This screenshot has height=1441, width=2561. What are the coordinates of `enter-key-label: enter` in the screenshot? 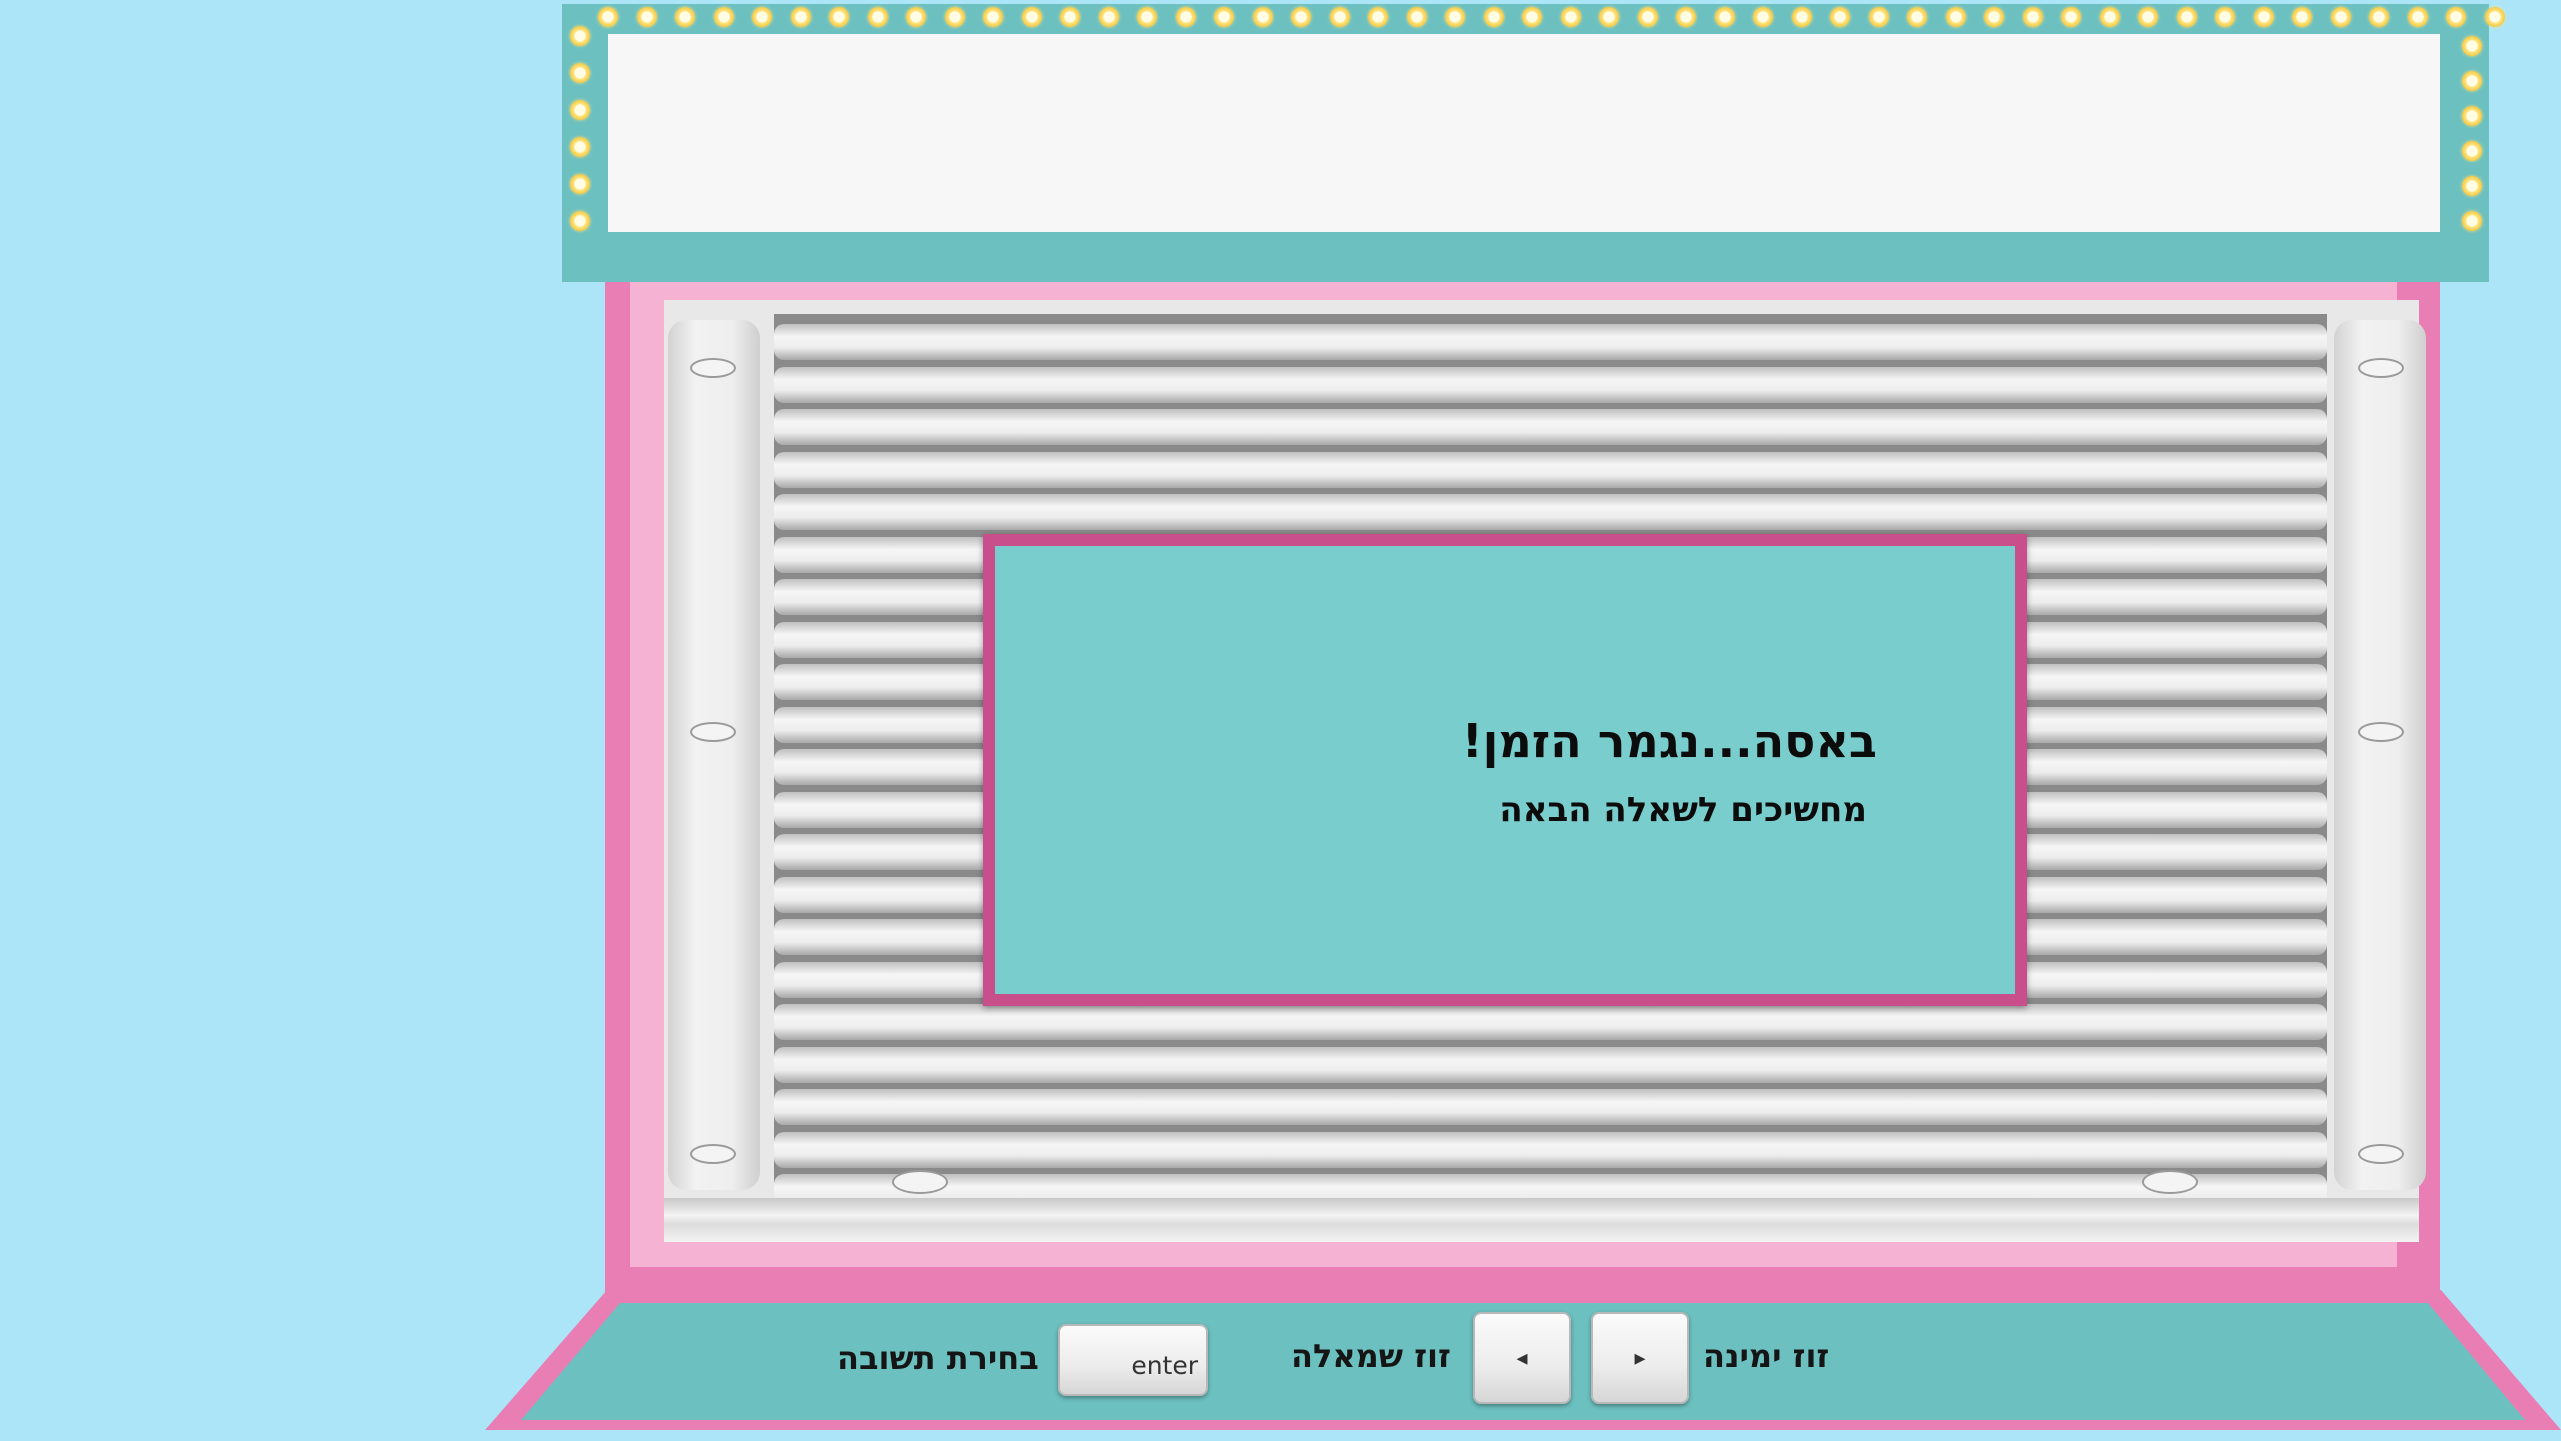 It's located at (1164, 1365).